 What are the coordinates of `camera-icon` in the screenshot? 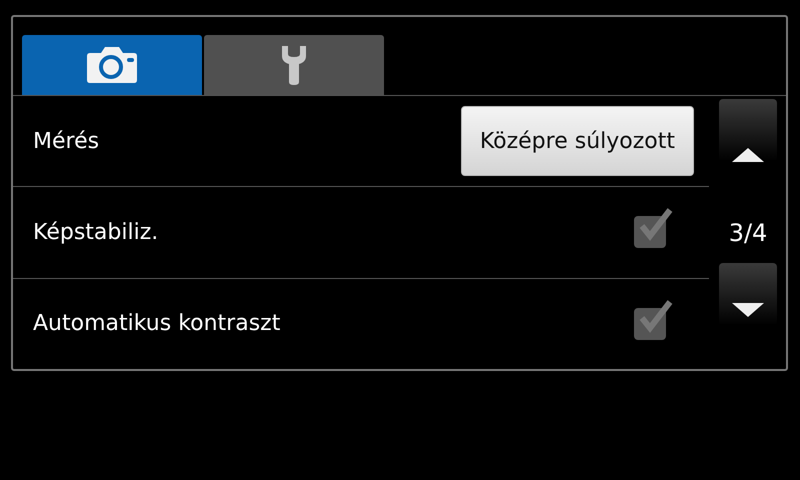 It's located at (112, 65).